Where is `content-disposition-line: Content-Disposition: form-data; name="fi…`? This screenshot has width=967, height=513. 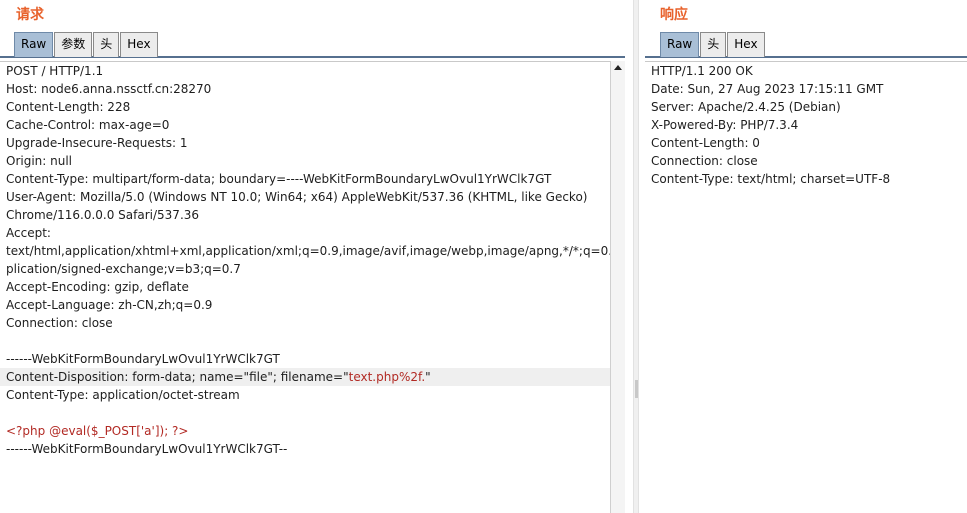
content-disposition-line: Content-Disposition: form-data; name="fi… is located at coordinates (312, 377).